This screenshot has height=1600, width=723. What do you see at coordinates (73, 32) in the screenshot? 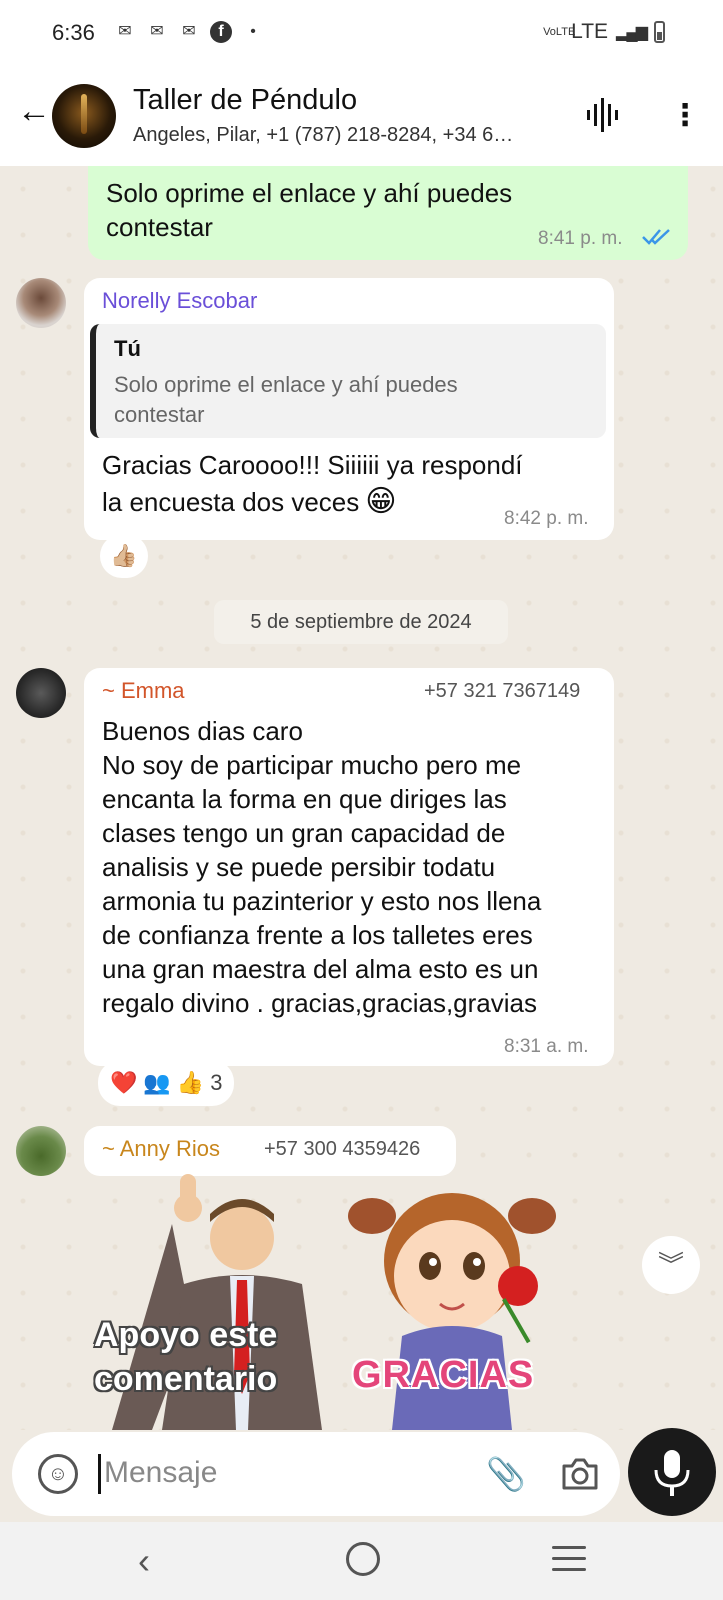
I see `status-time: 6:36` at bounding box center [73, 32].